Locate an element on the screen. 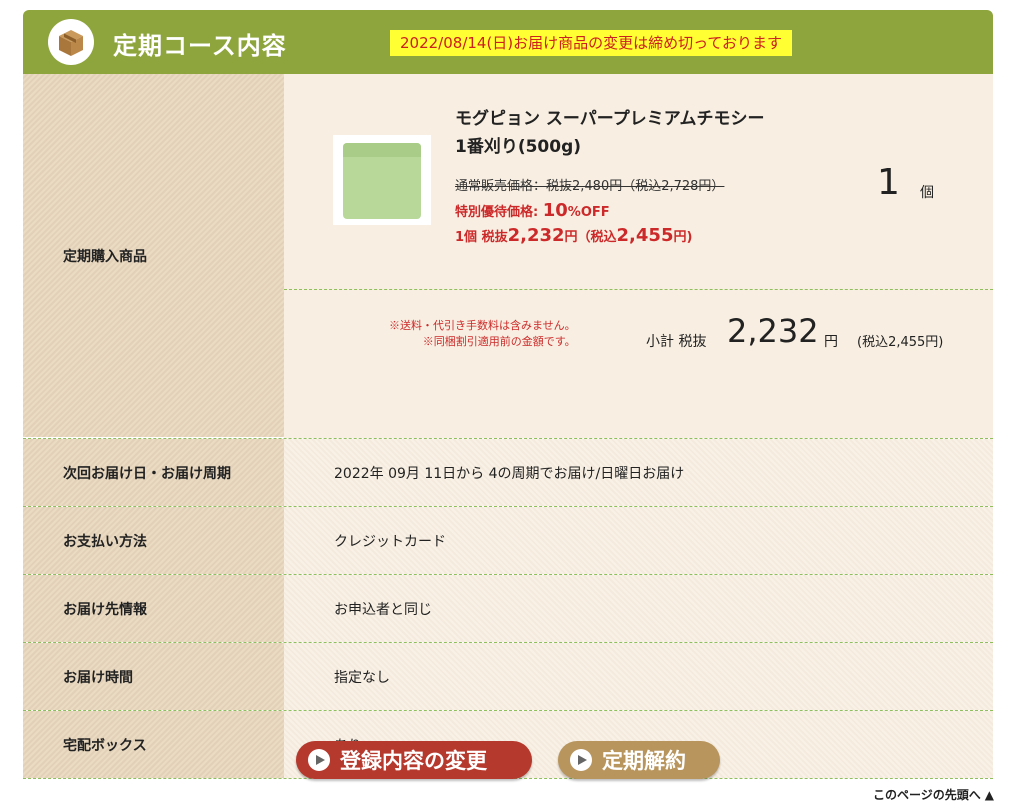 This screenshot has width=1024, height=808. back-to-top-link: このページの先頭へ ▲ is located at coordinates (933, 794).